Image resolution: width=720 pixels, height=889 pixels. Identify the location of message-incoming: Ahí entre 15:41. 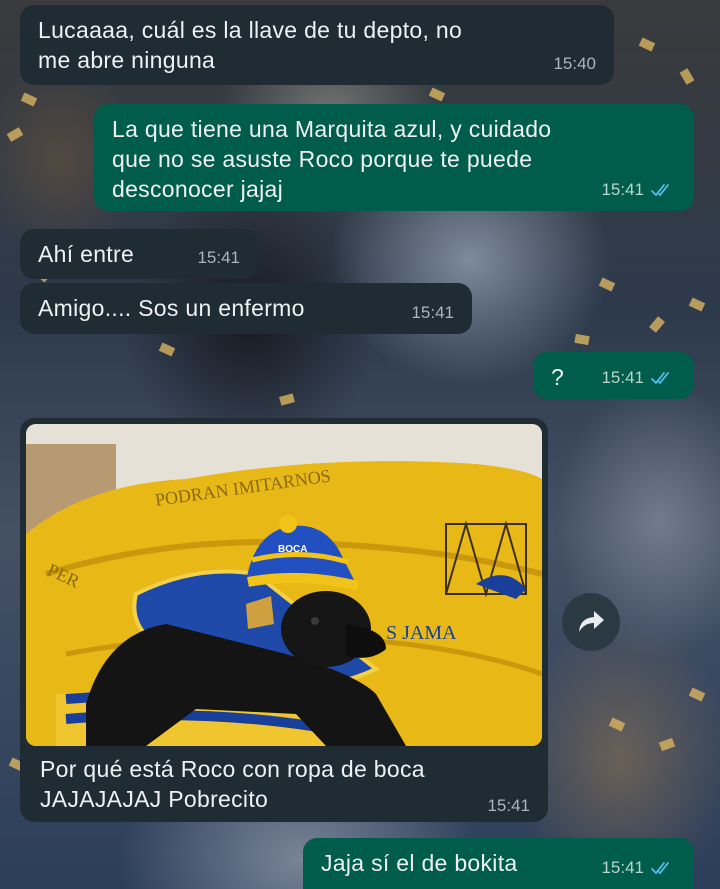
(139, 254).